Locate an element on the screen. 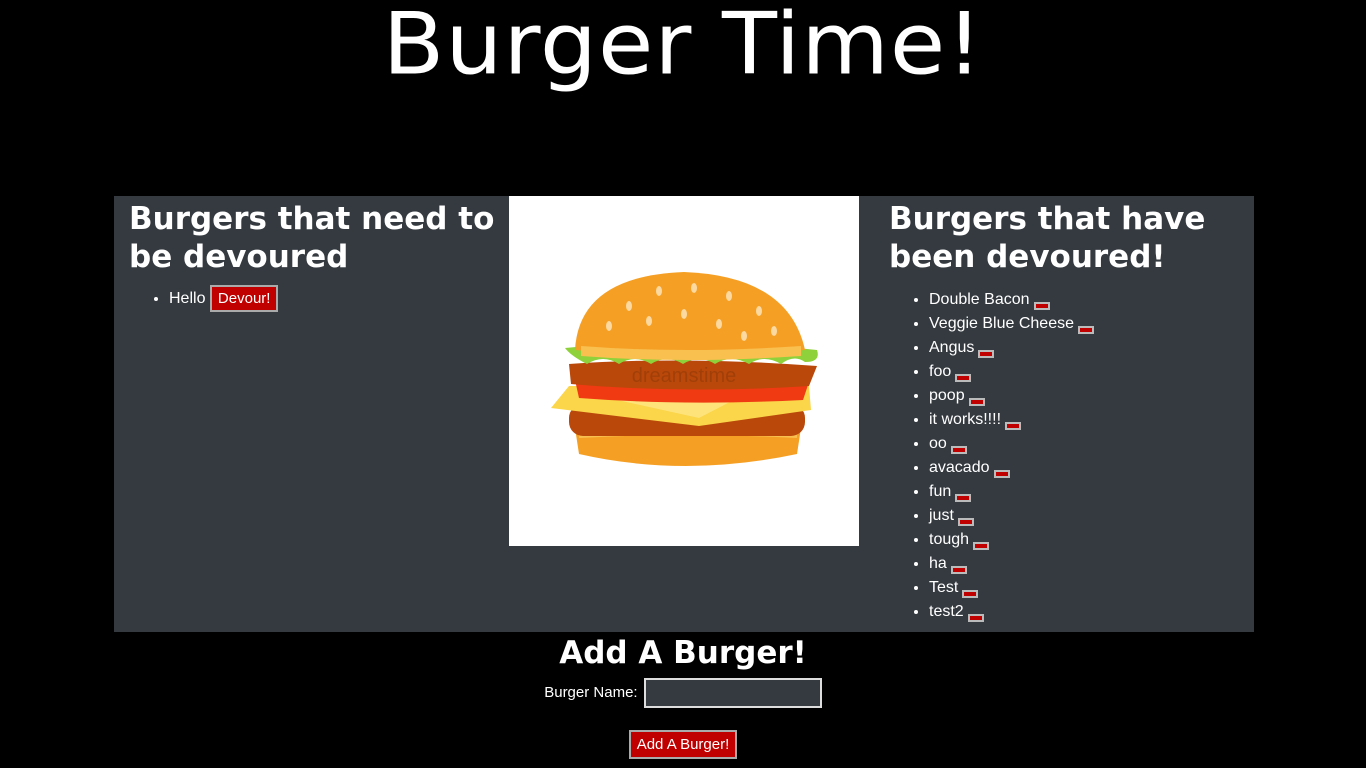 This screenshot has width=1366, height=768. add-burger-form: Burger Name: is located at coordinates (683, 693).